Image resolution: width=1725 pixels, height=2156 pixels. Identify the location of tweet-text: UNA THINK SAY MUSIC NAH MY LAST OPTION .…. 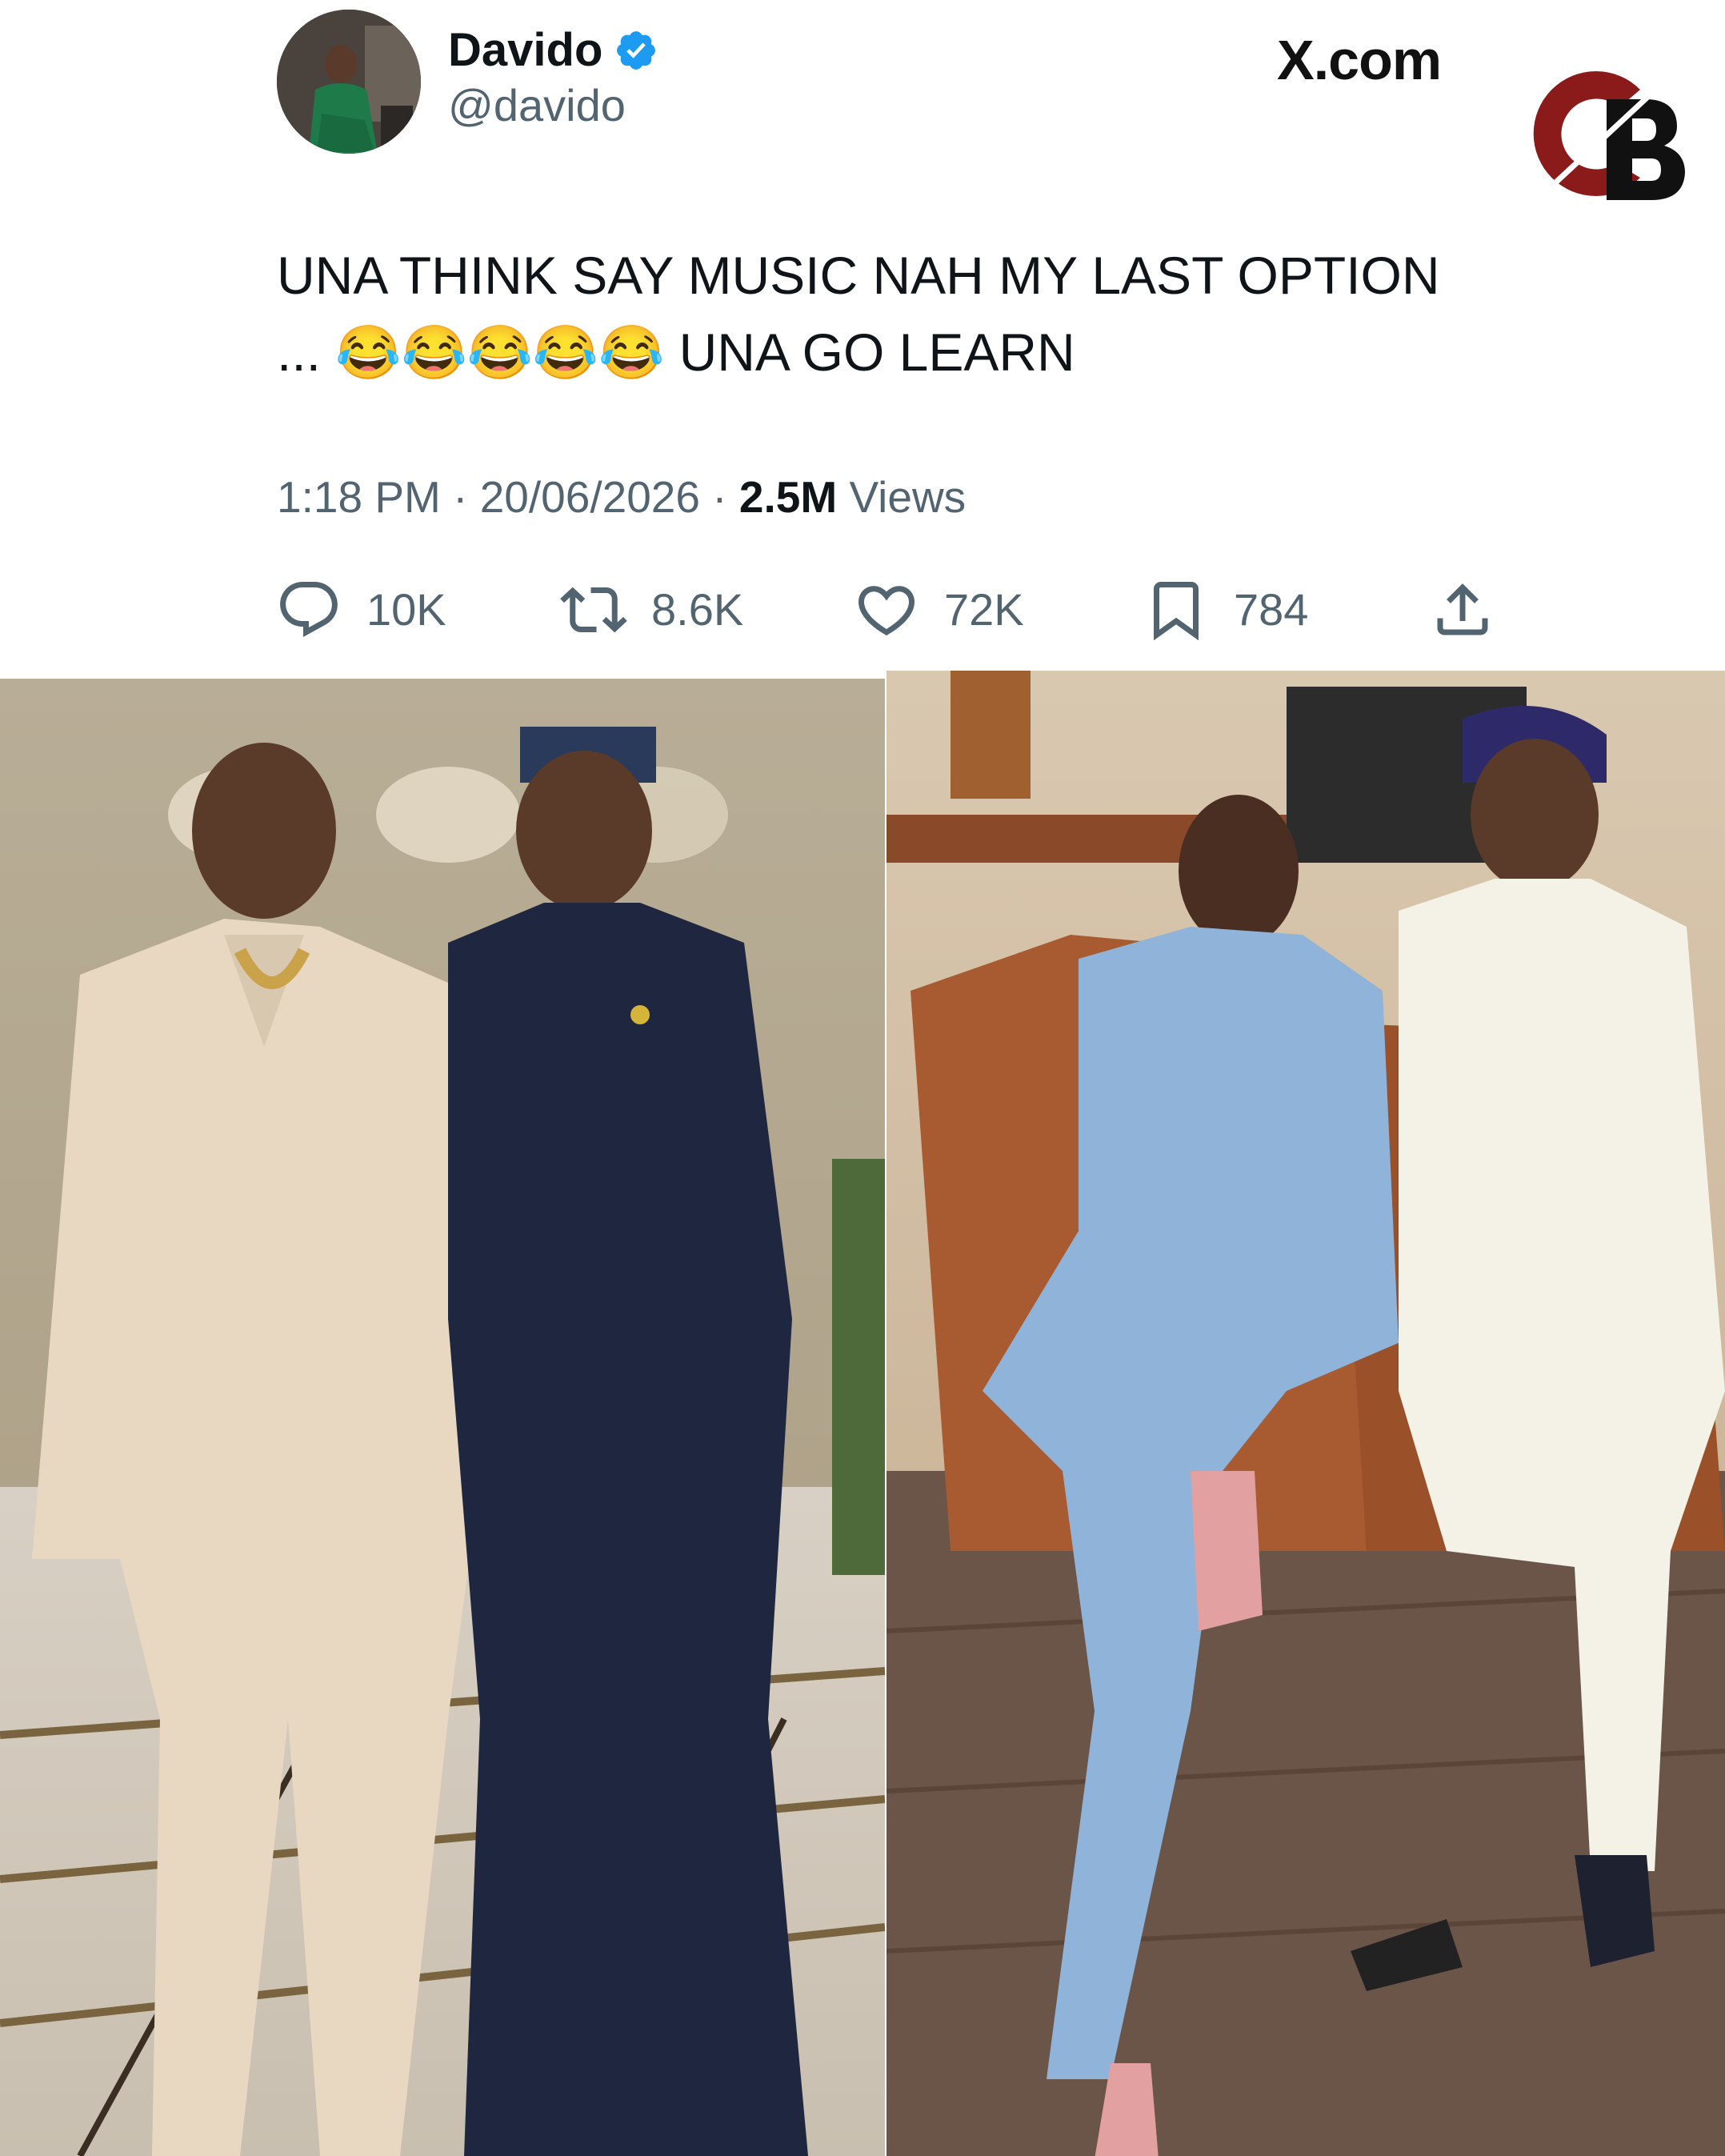
(858, 314).